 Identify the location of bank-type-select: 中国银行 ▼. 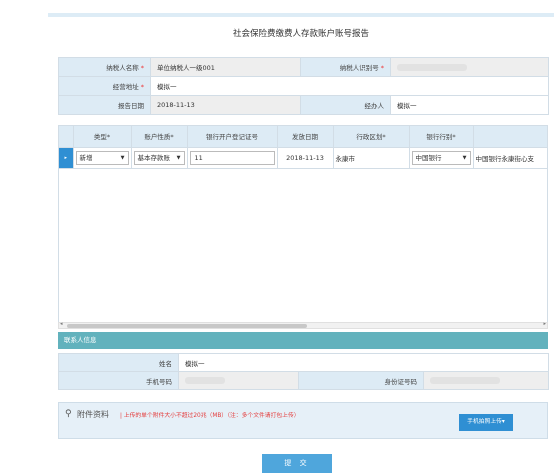
(441, 157).